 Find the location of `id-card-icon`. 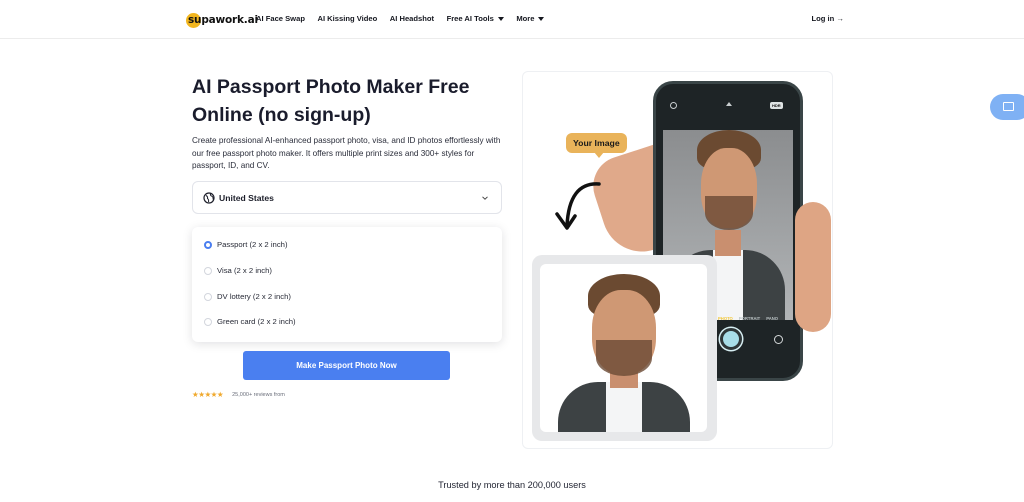

id-card-icon is located at coordinates (1008, 106).